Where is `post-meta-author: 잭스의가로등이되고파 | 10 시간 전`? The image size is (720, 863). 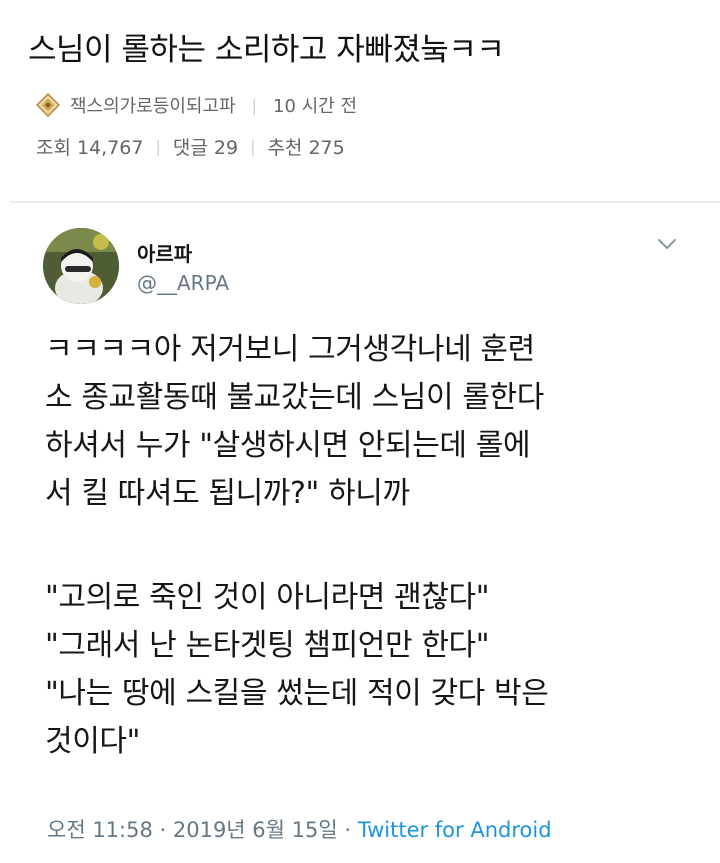 post-meta-author: 잭스의가로등이되고파 | 10 시간 전 is located at coordinates (196, 105).